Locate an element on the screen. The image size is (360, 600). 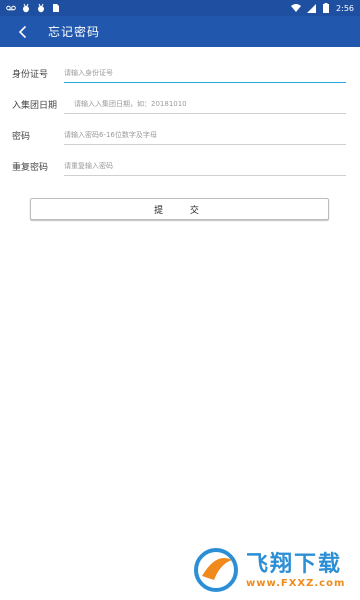
join-date-label: 入集团日期 is located at coordinates (35, 106).